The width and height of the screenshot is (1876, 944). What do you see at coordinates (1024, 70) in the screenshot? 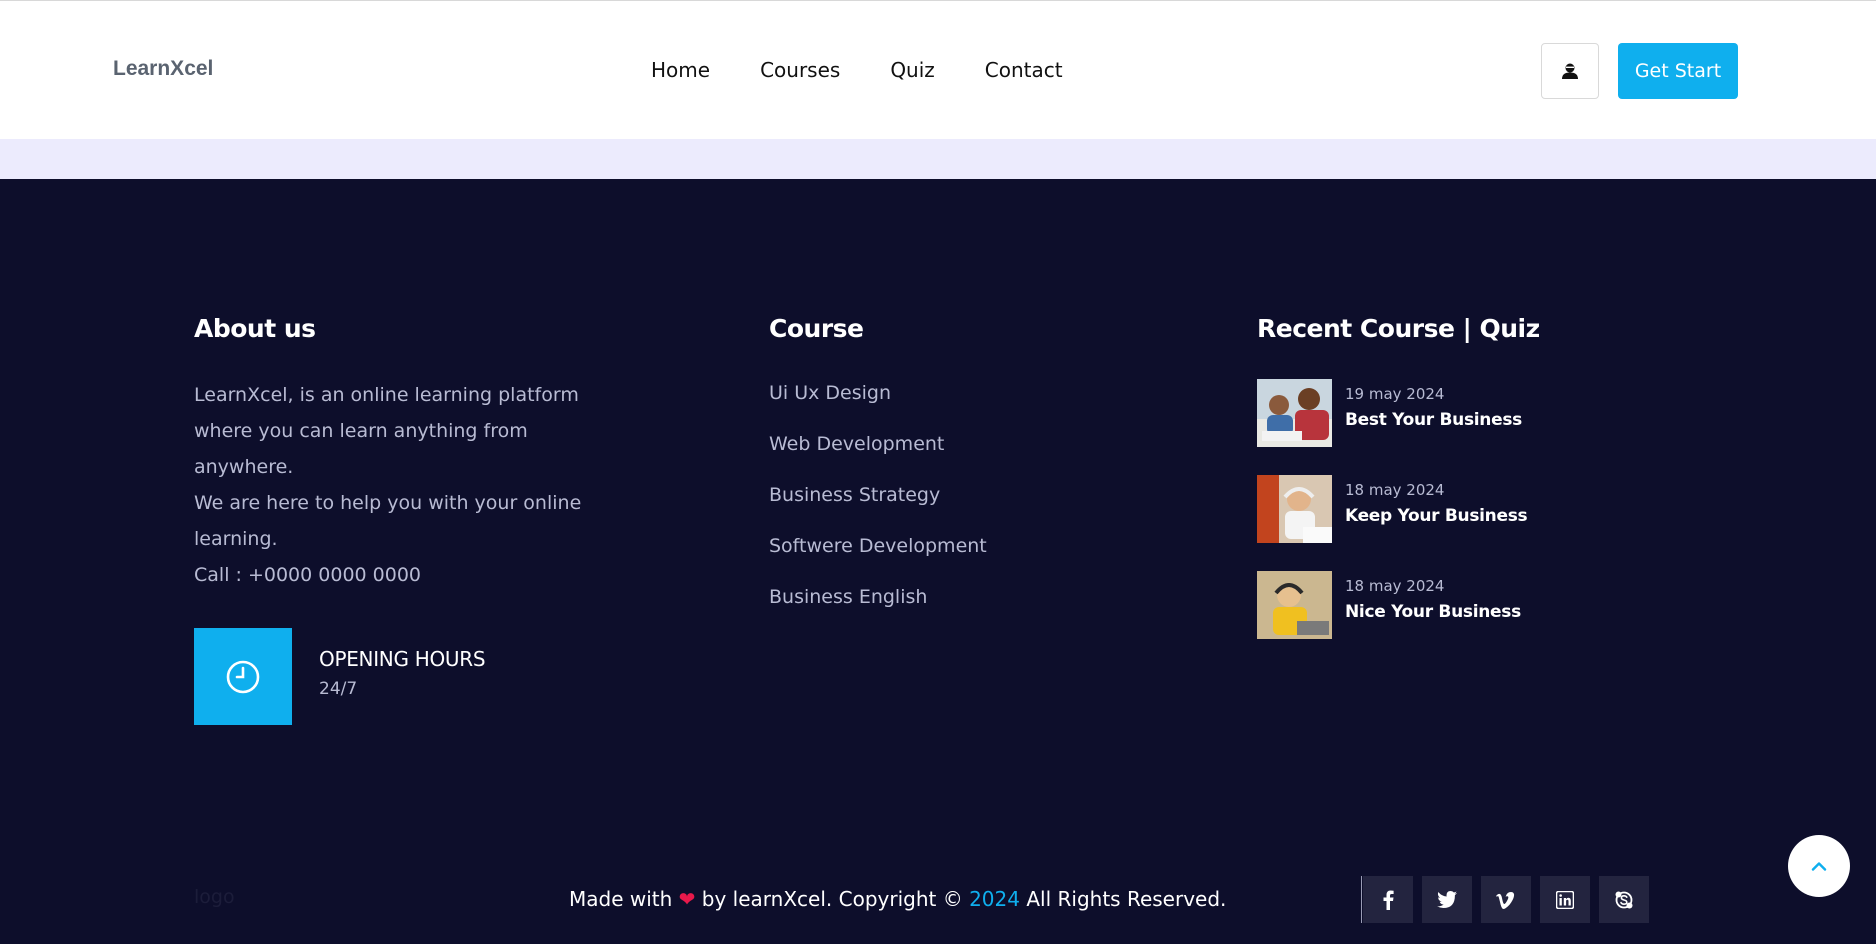
I see `nav-contact: Contact` at bounding box center [1024, 70].